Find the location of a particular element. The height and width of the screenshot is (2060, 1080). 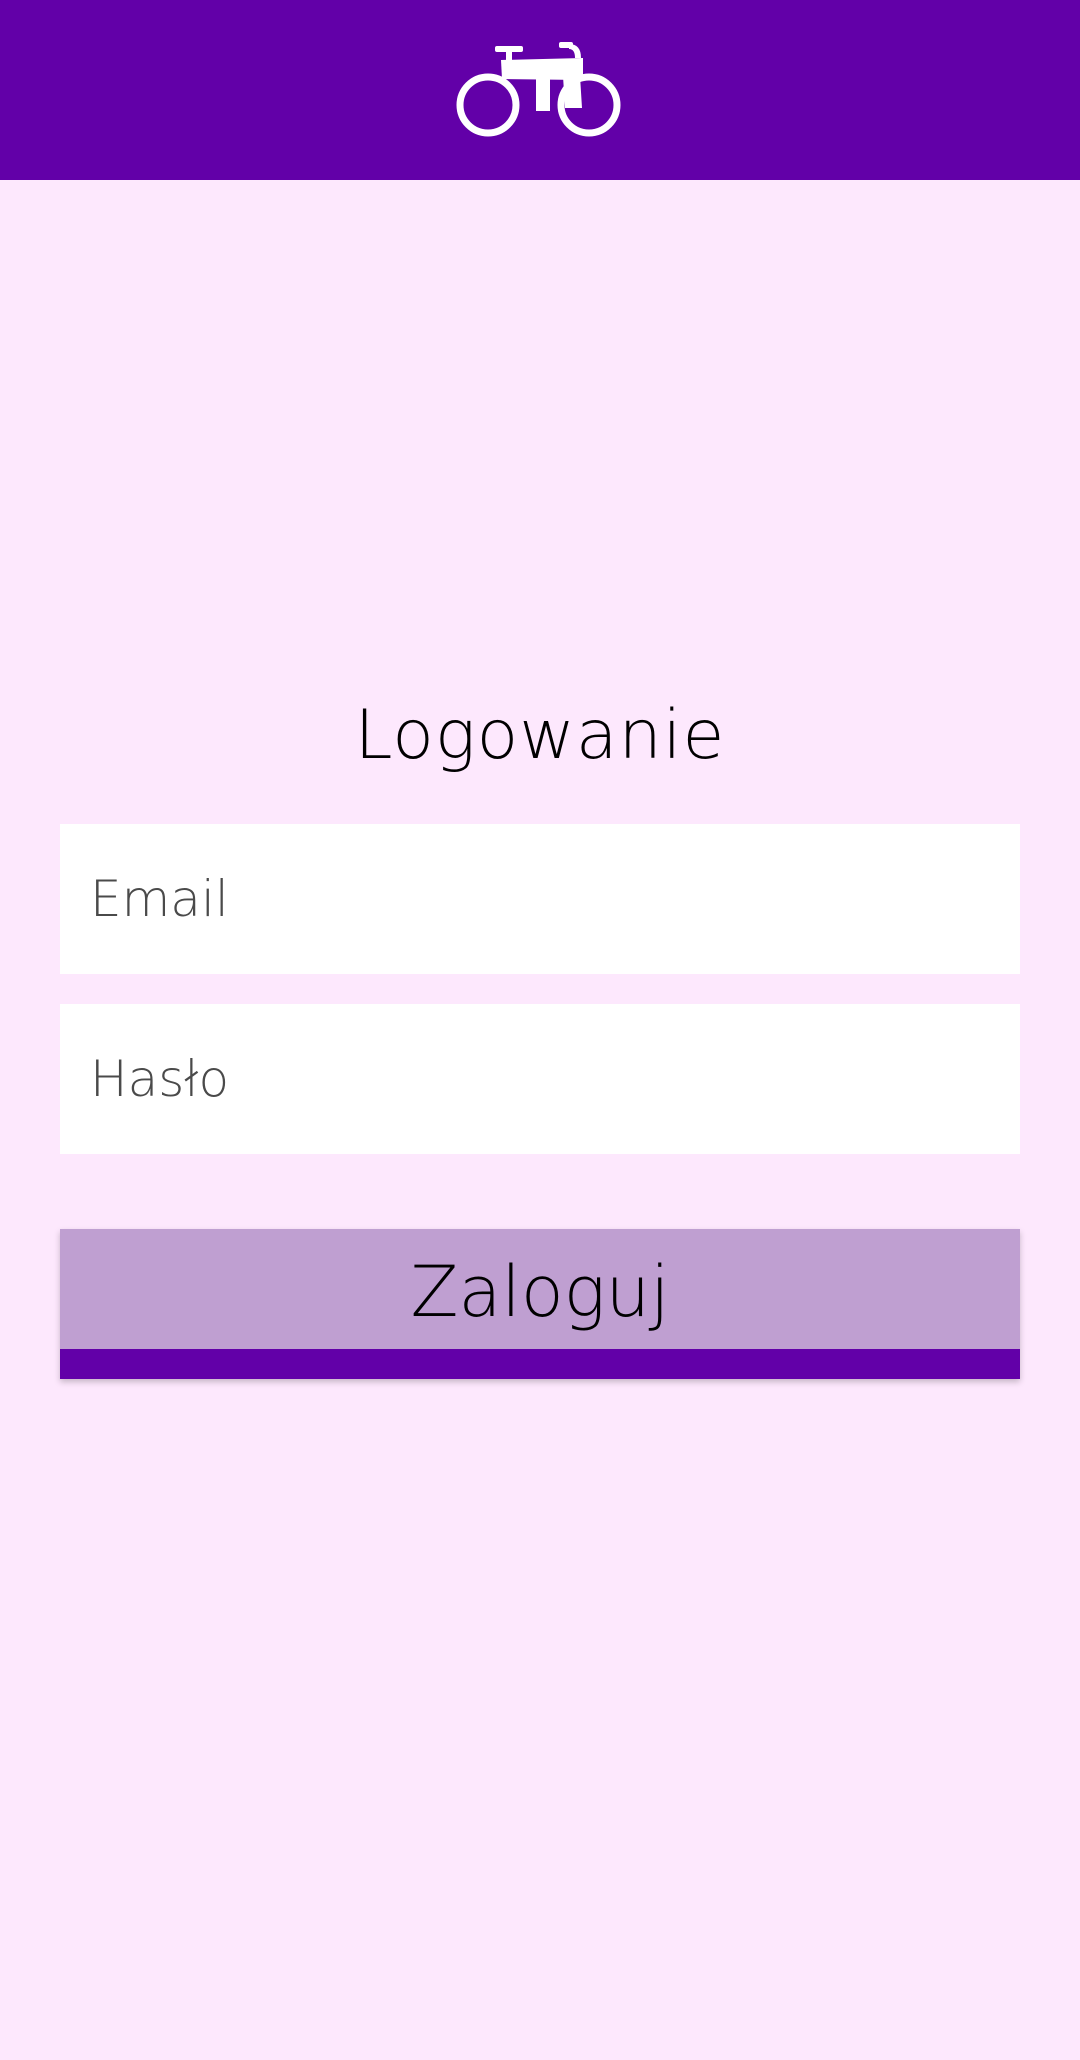

login-button-accent-bar is located at coordinates (540, 1364).